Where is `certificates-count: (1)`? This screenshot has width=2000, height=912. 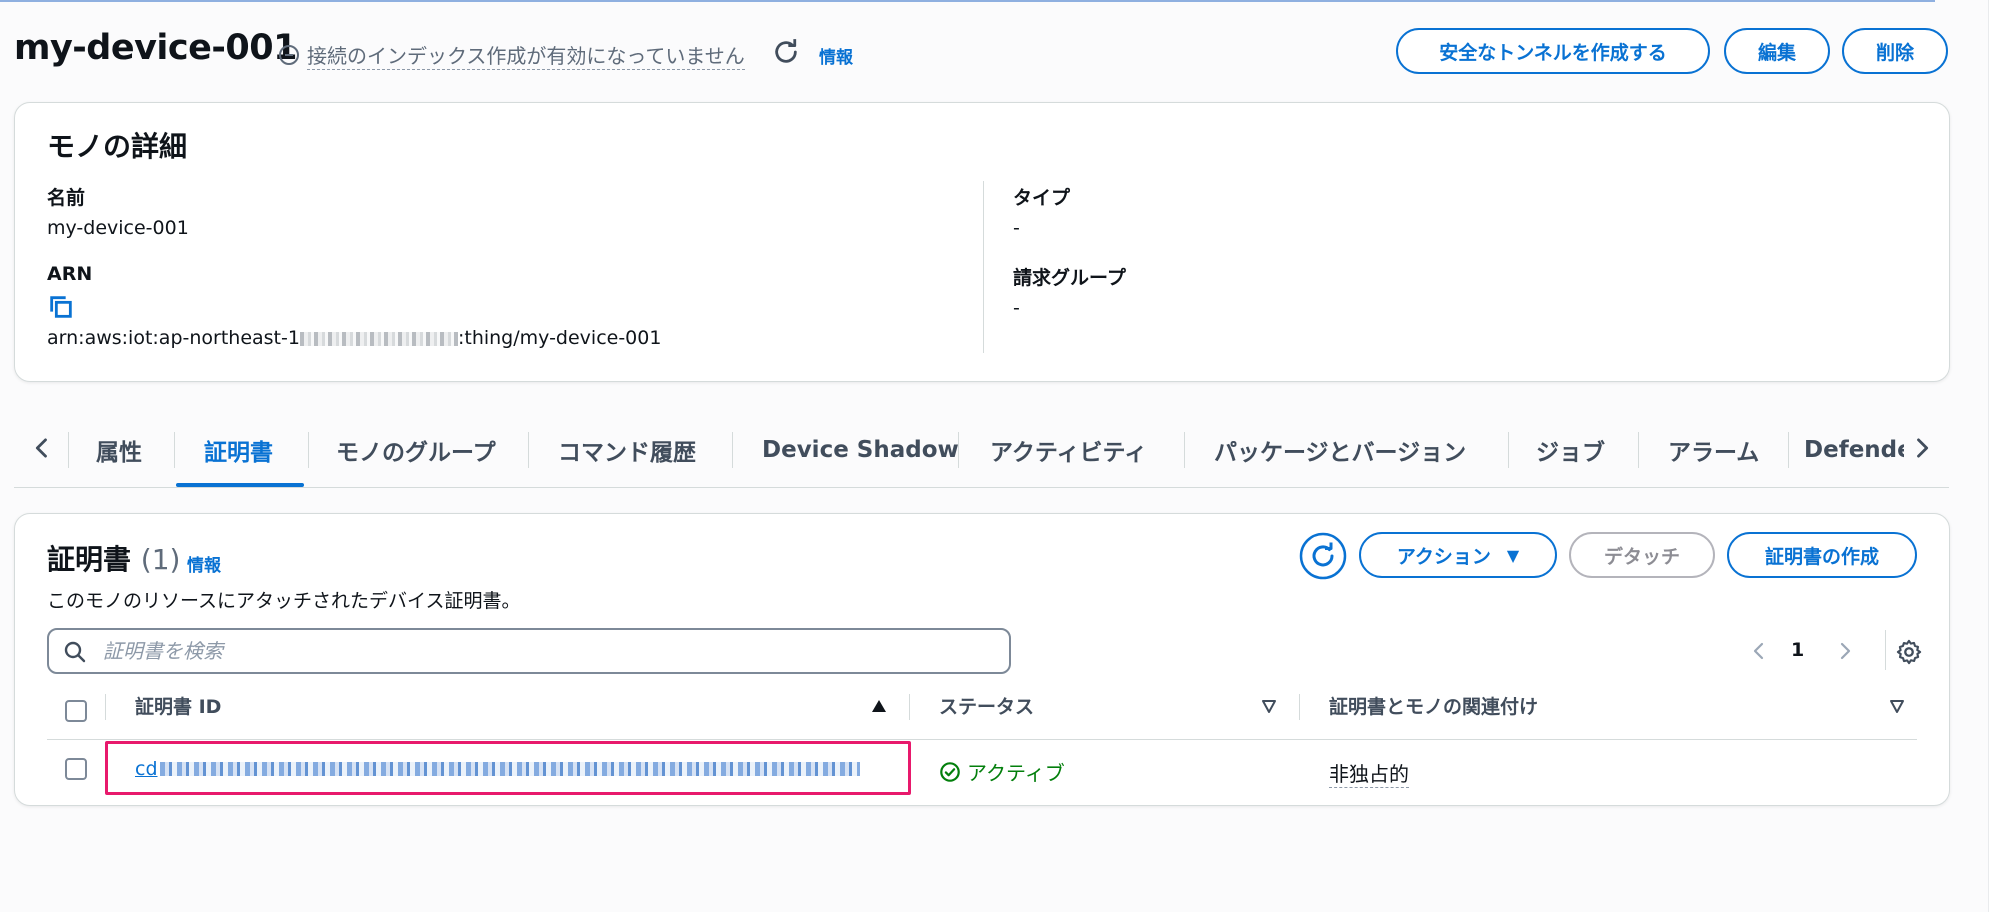
certificates-count: (1) is located at coordinates (160, 559).